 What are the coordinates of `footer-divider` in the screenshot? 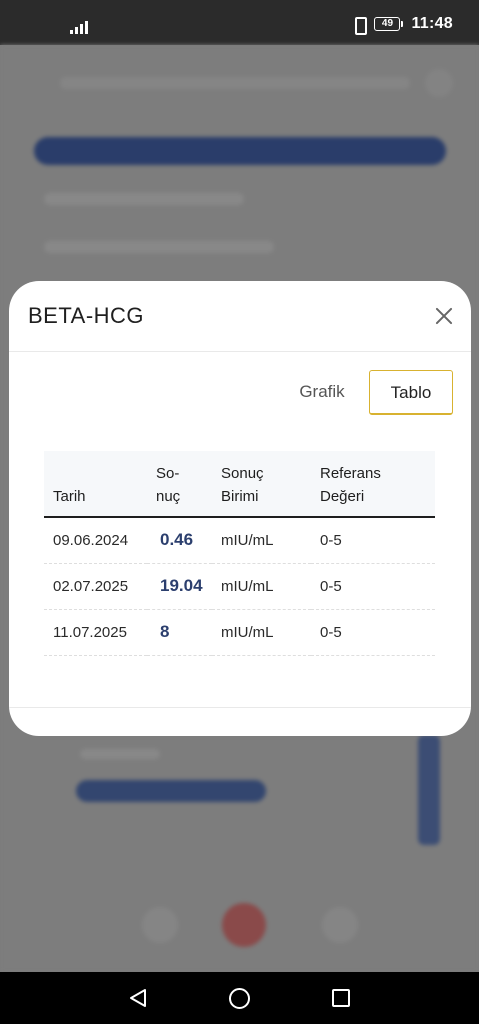 It's located at (240, 707).